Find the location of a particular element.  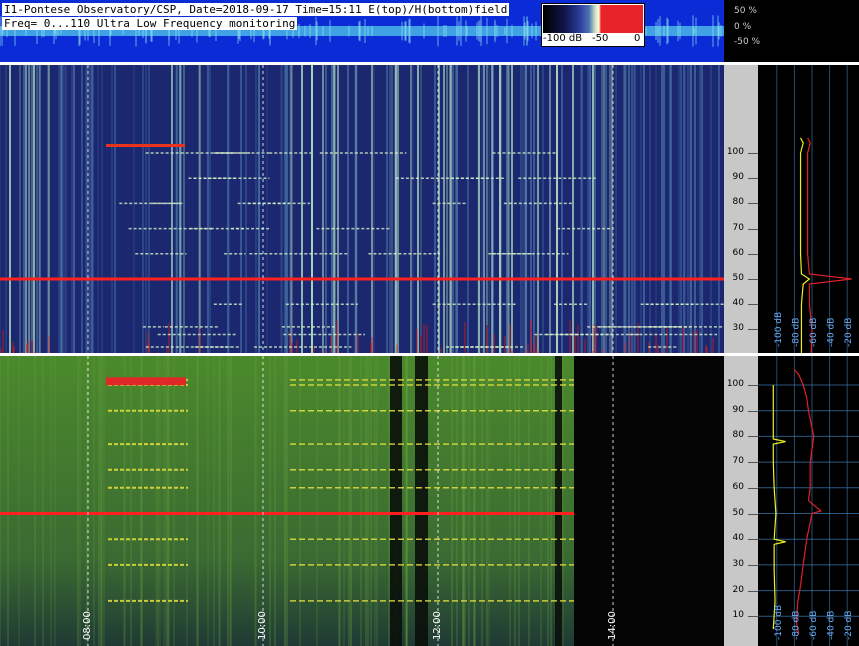

activity-label-minus50: -50 % is located at coordinates (747, 42).